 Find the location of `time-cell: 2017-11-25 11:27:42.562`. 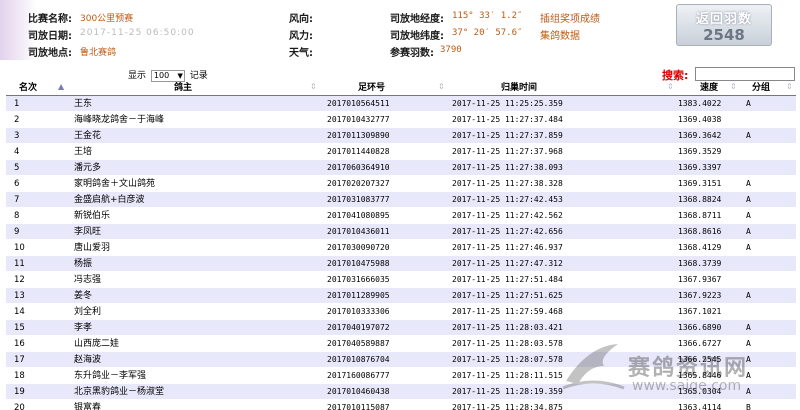

time-cell: 2017-11-25 11:27:42.562 is located at coordinates (507, 215).